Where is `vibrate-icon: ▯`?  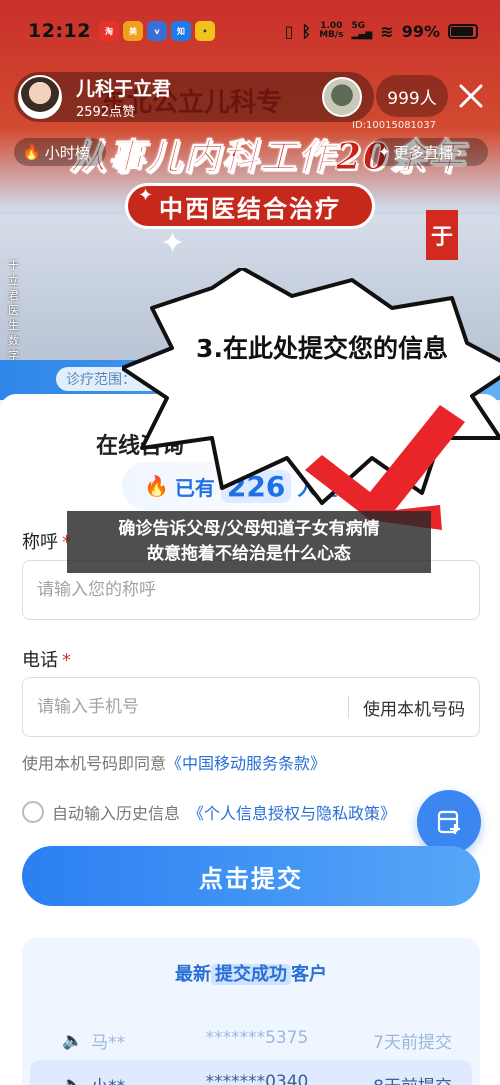 vibrate-icon: ▯ is located at coordinates (289, 31).